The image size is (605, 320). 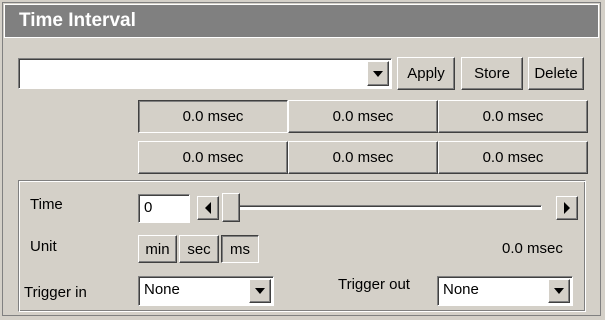 I want to click on slider-track, so click(x=388, y=207).